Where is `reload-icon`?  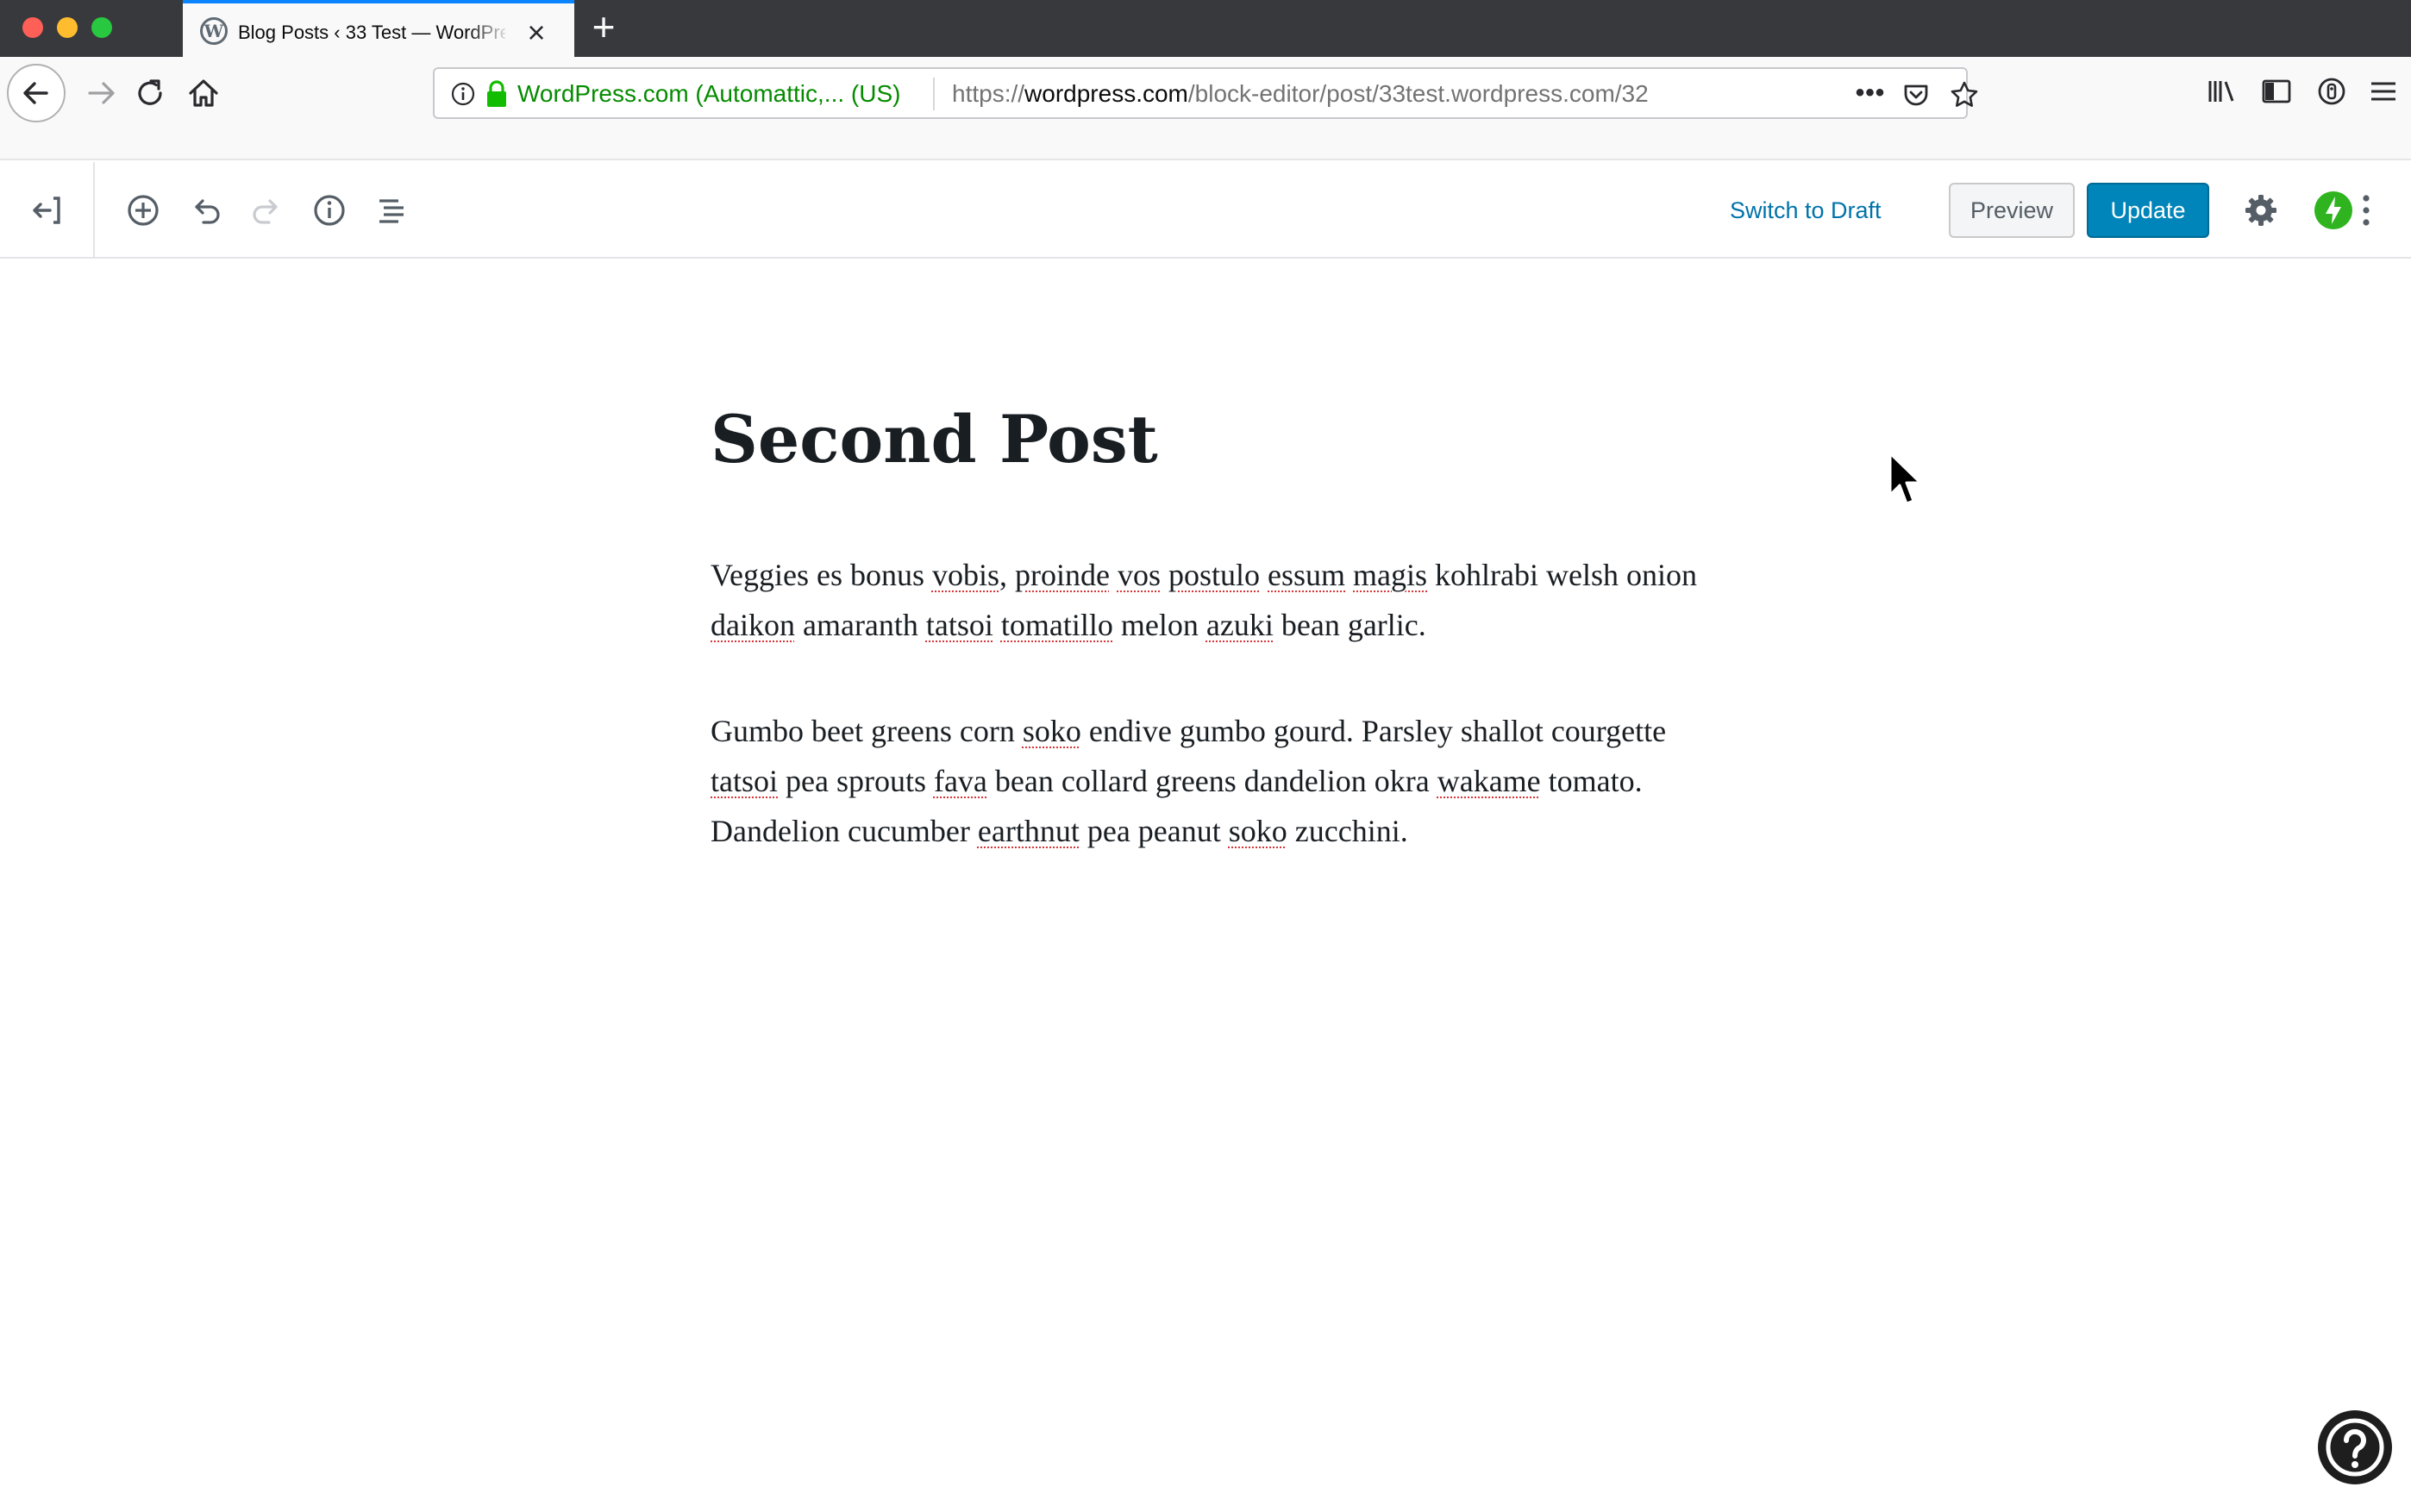
reload-icon is located at coordinates (150, 93).